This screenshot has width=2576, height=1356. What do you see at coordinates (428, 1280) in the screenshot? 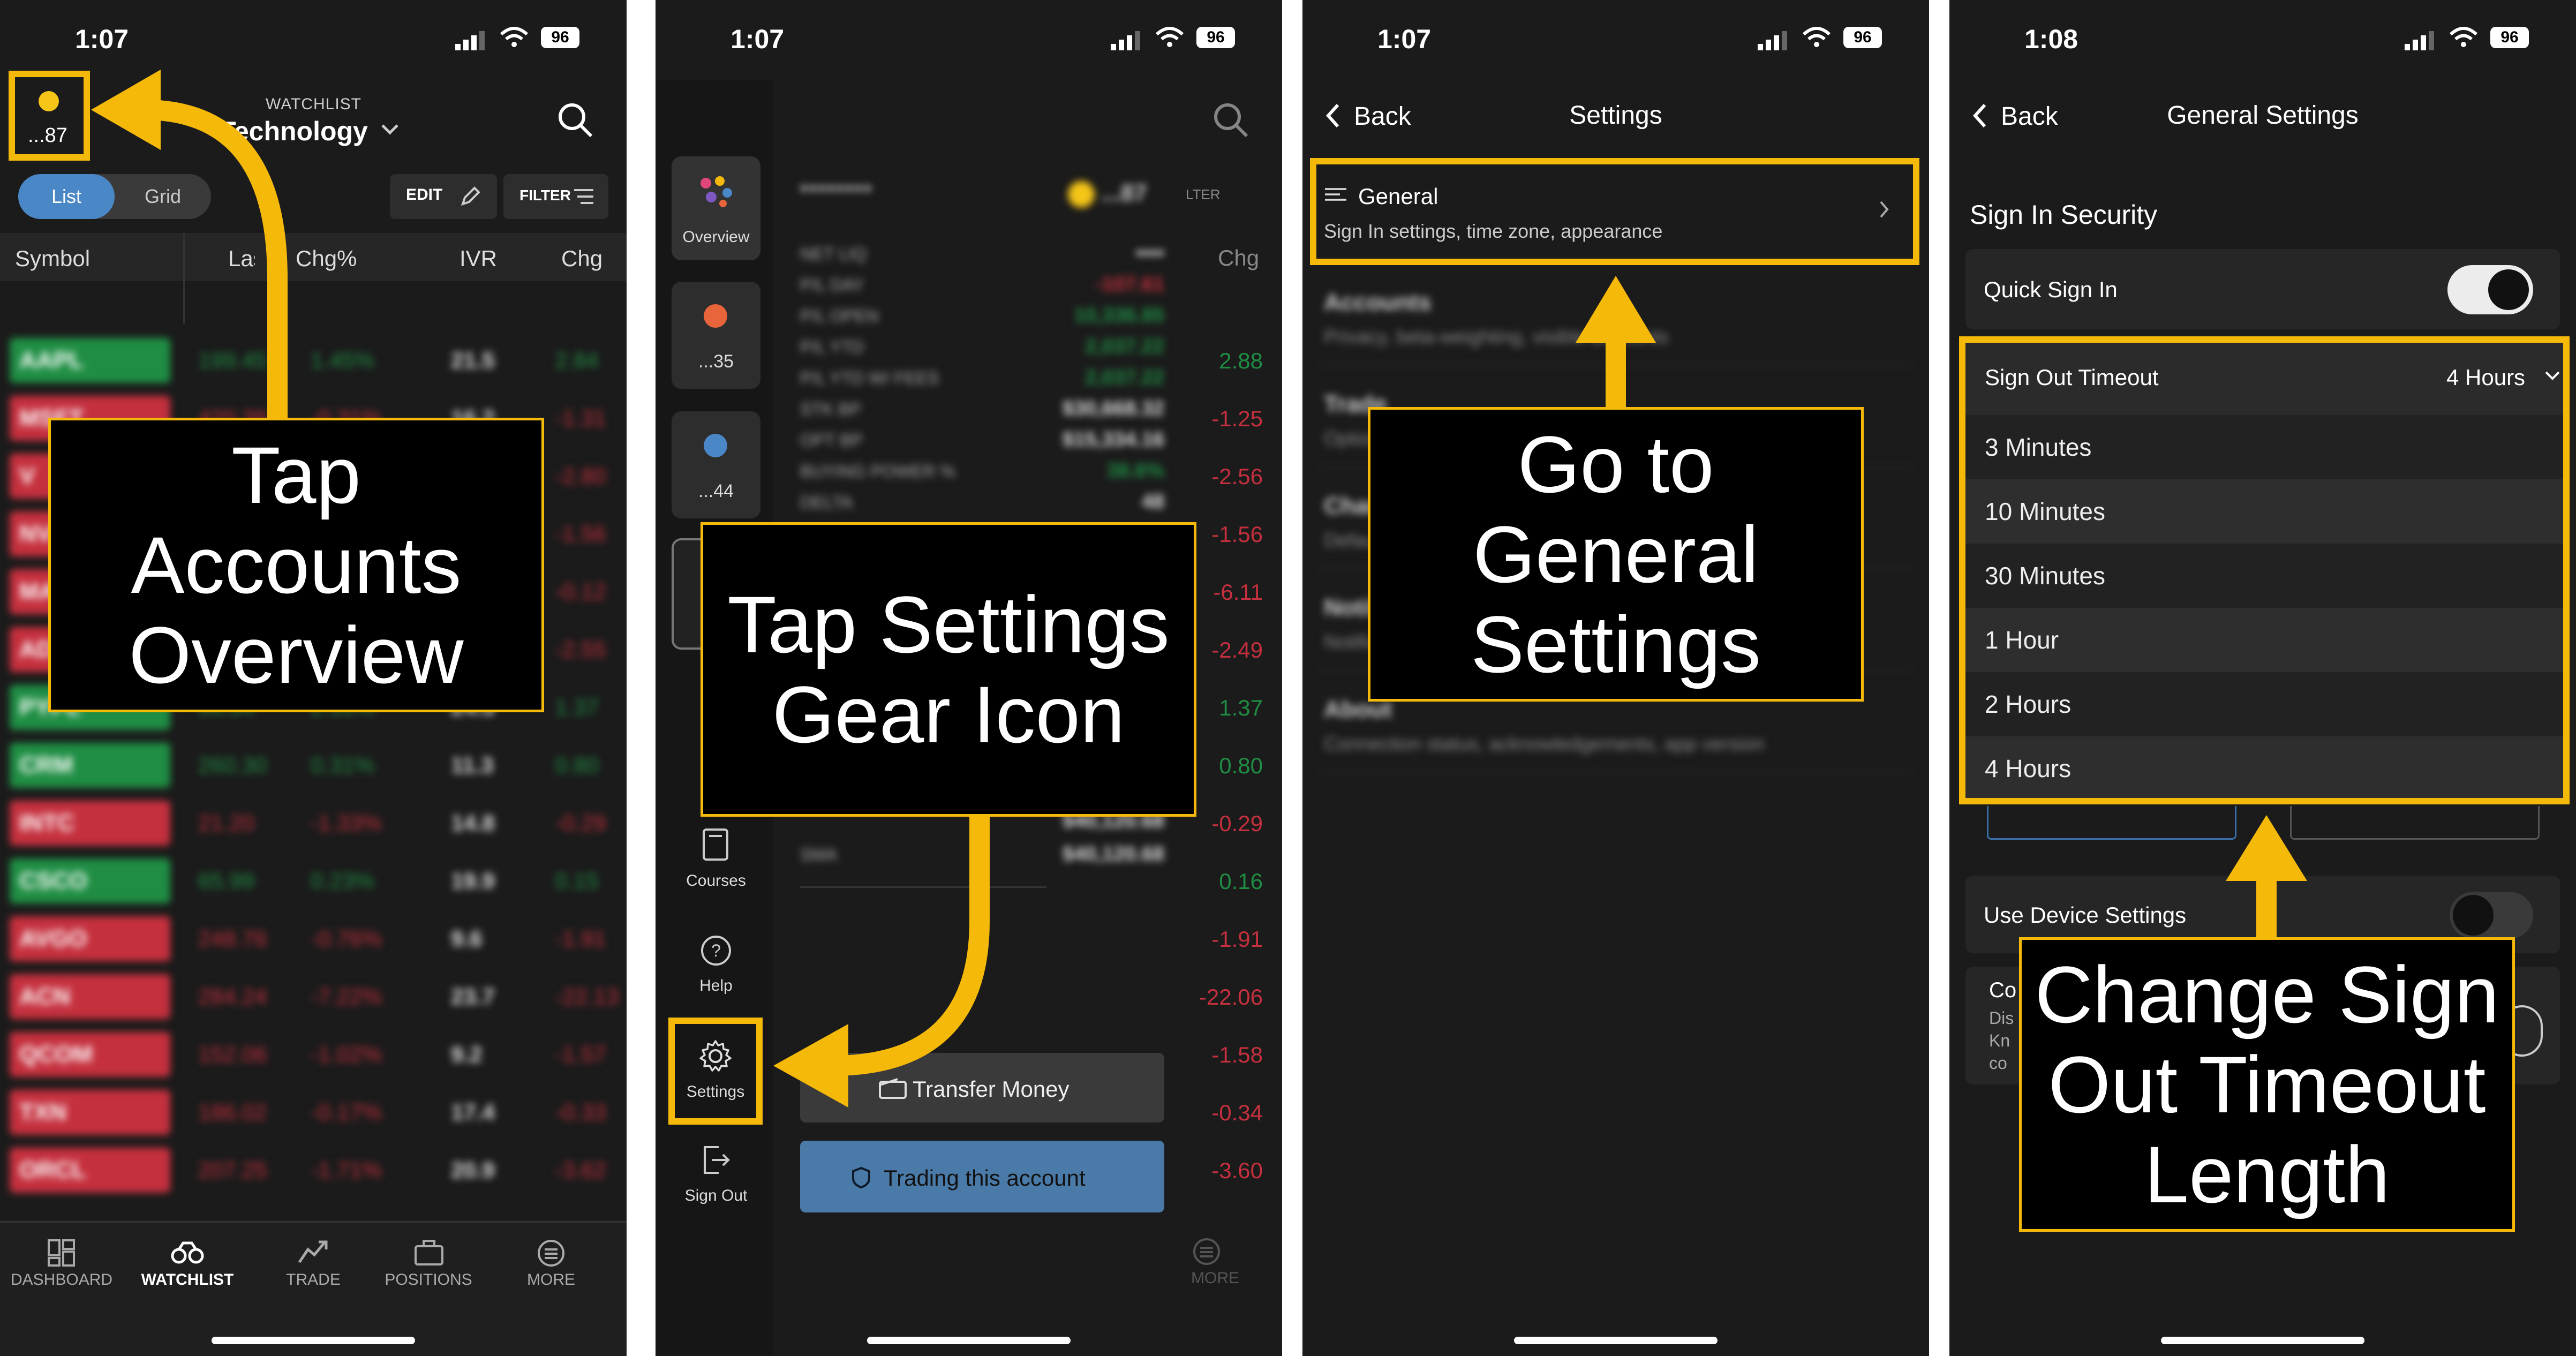
I see `tab-positions: POSITIONS` at bounding box center [428, 1280].